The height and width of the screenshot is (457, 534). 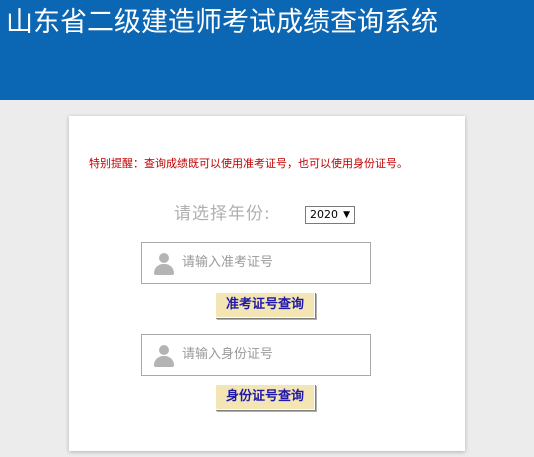 What do you see at coordinates (248, 163) in the screenshot?
I see `notice-text: 特别提醒：查询成绩既可以使用准考证号，也可以使用身份证号。` at bounding box center [248, 163].